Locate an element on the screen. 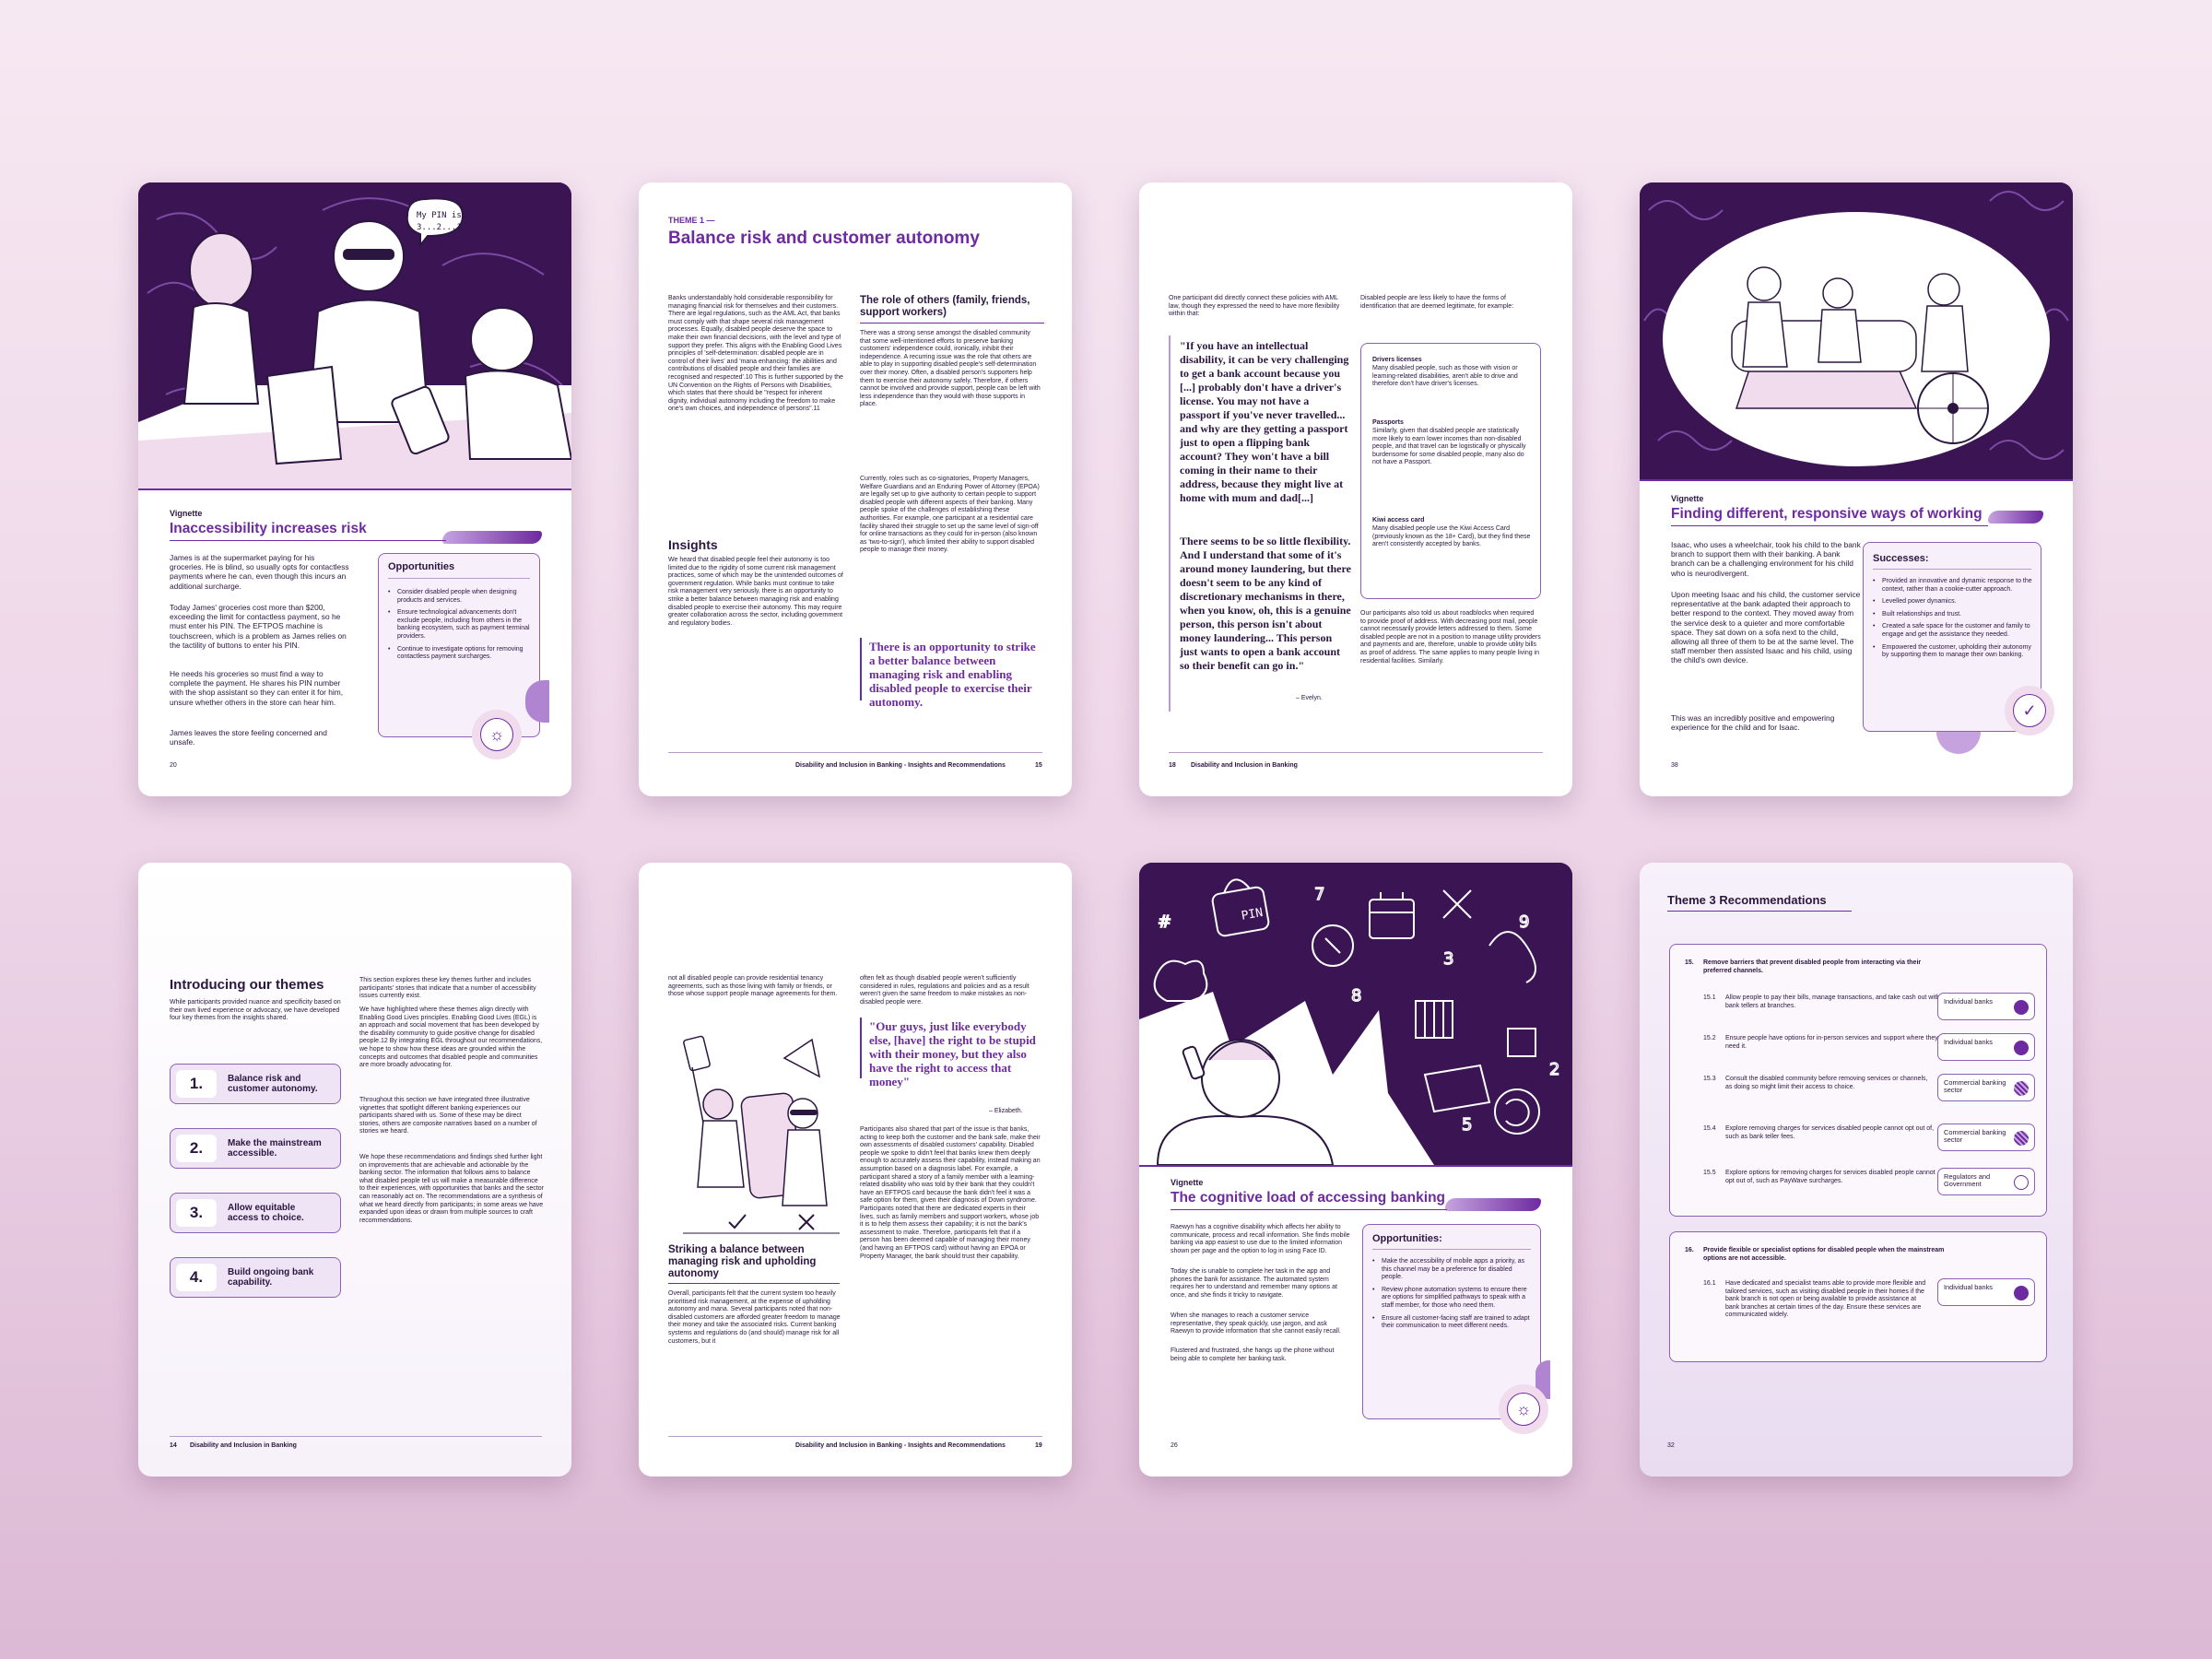  svg-text: 7 is located at coordinates (1319, 894).